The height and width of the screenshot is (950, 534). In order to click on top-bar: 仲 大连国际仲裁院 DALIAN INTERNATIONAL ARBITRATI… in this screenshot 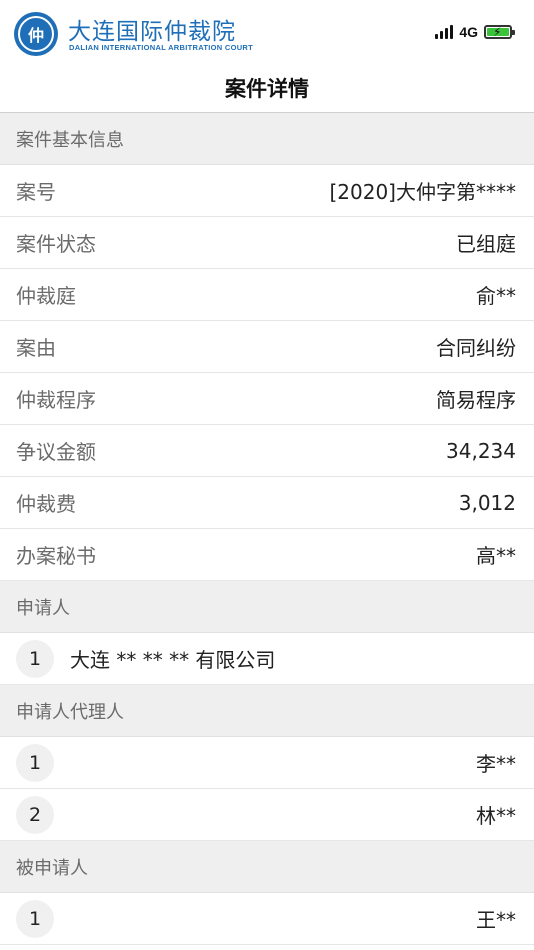, I will do `click(267, 32)`.